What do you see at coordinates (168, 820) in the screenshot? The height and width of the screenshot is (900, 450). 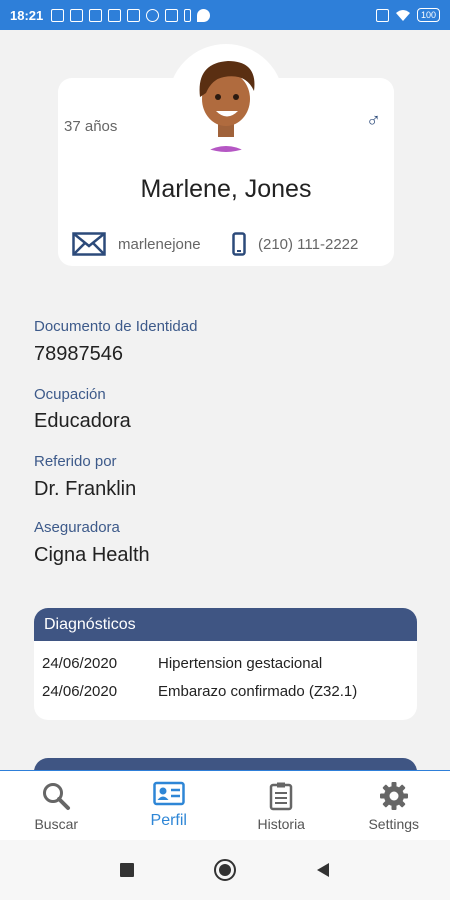 I see `nav-label: Perfil` at bounding box center [168, 820].